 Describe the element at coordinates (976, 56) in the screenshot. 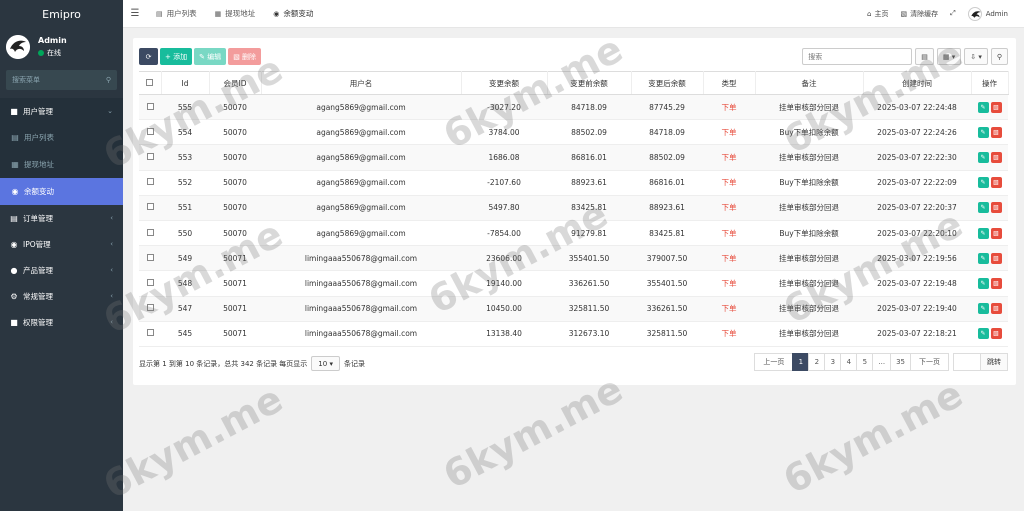

I see `export-dropdown-button: ⇩ ▾` at that location.